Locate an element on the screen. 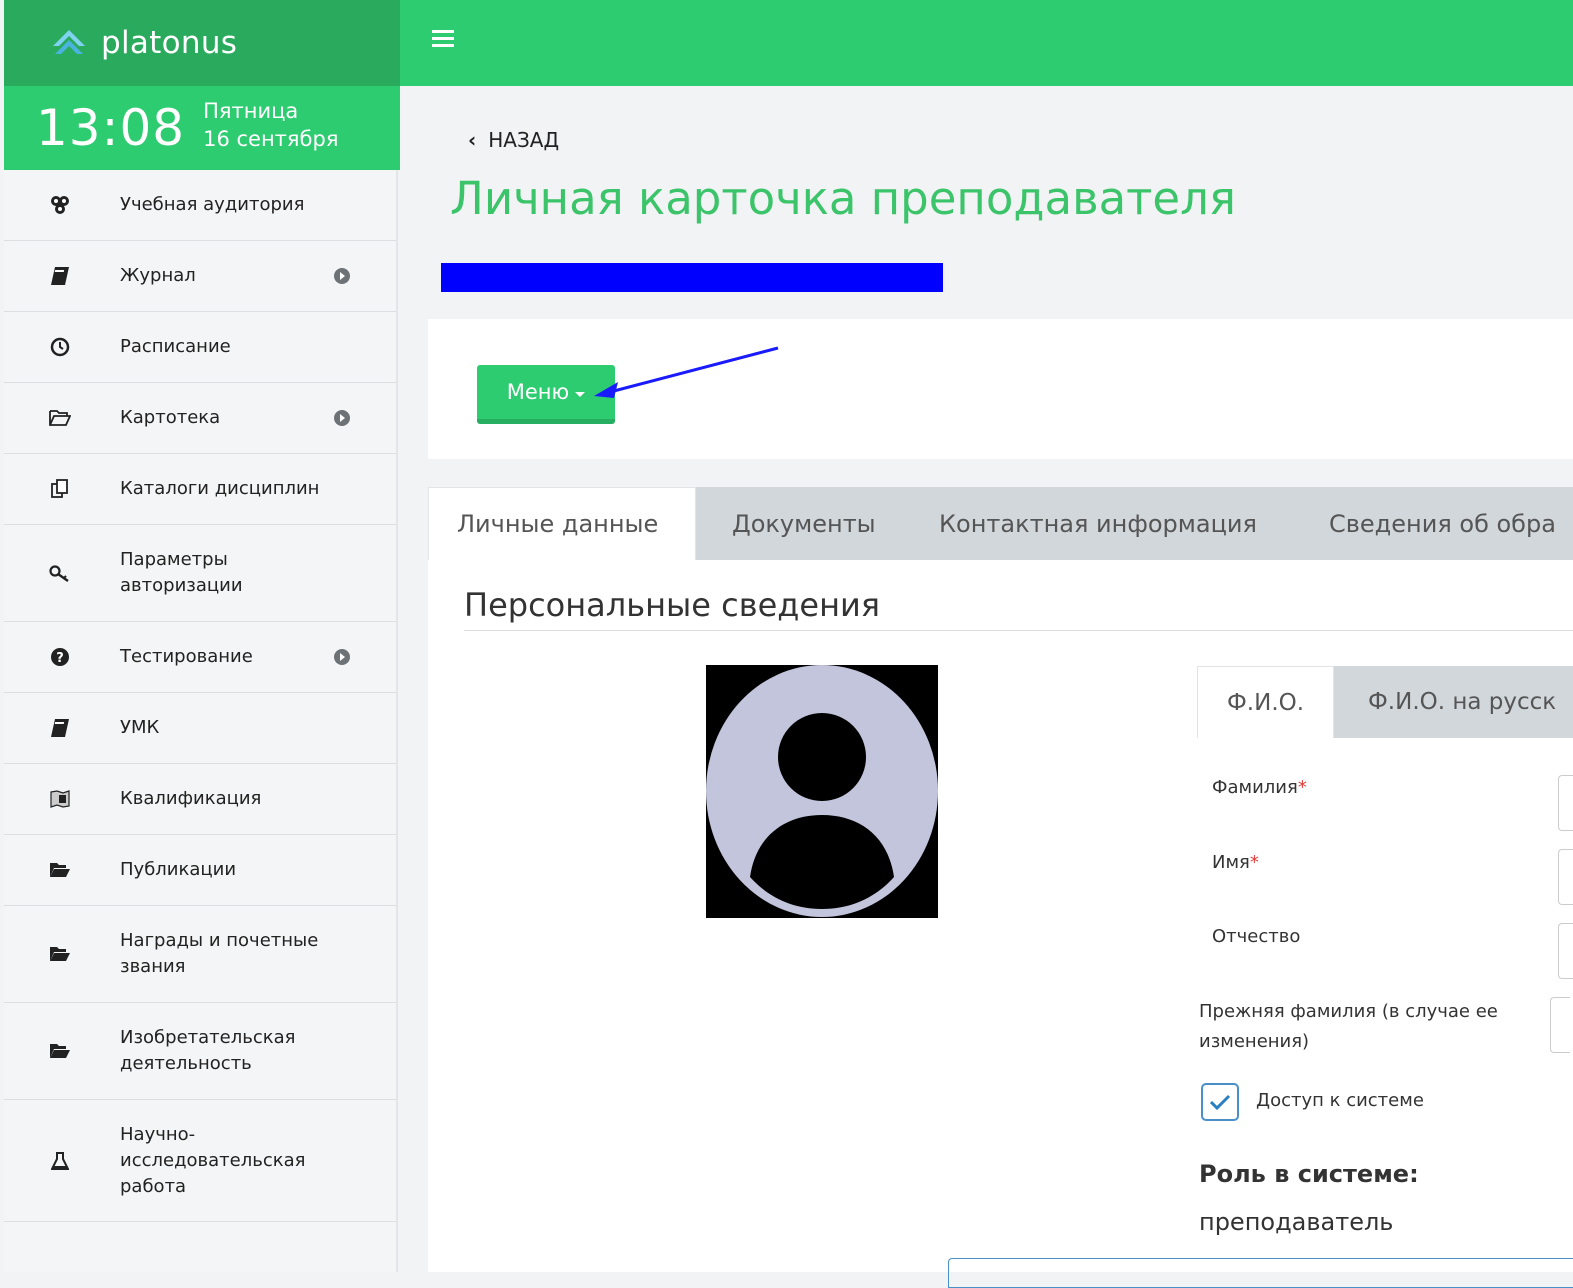 The image size is (1573, 1288). sidebar-item-qualification: Квалификация is located at coordinates (200, 799).